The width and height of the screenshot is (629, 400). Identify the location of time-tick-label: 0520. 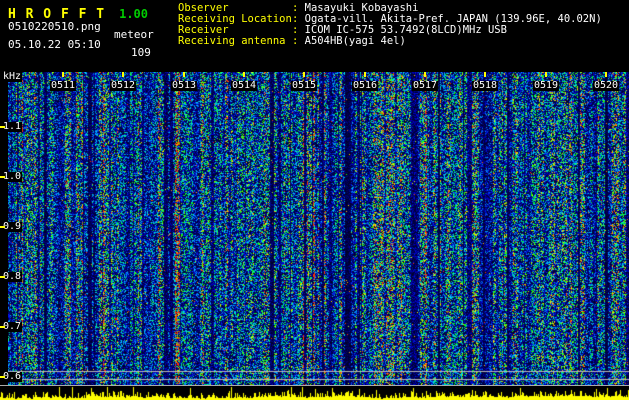
(606, 85).